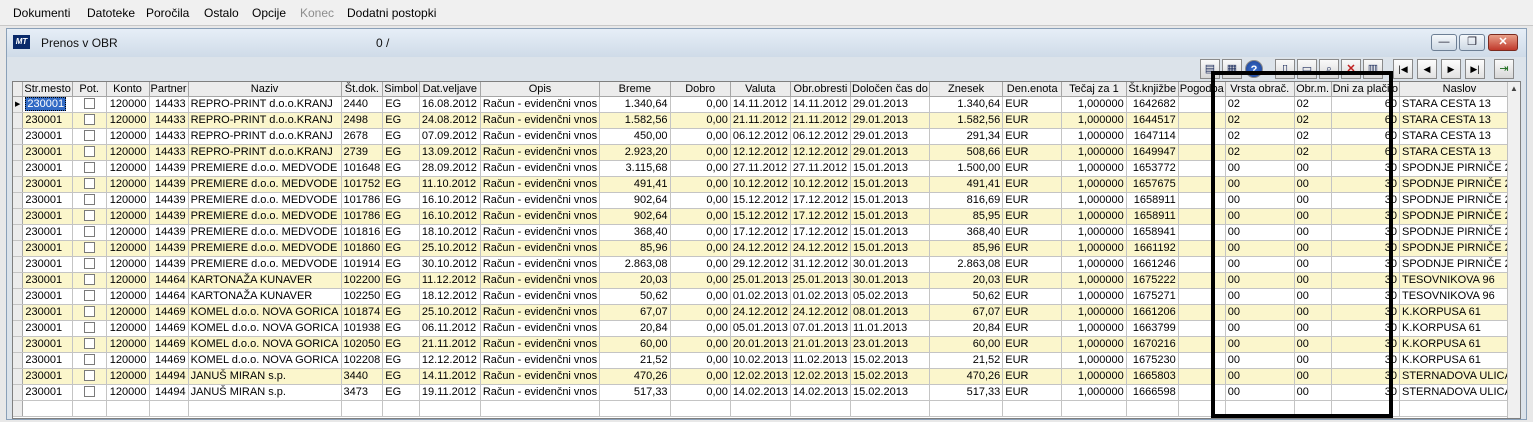  I want to click on table-cell: K.KORPUSA 61, so click(1459, 360).